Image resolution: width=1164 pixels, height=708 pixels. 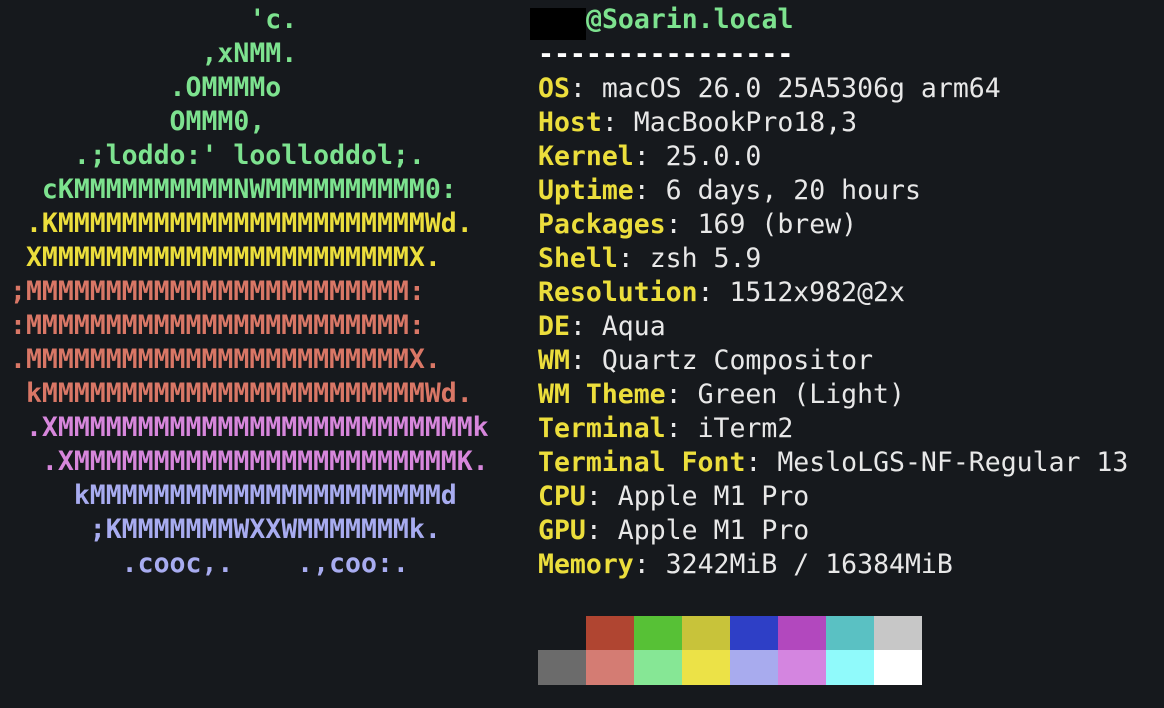 I want to click on info-key: Terminal, so click(x=602, y=428).